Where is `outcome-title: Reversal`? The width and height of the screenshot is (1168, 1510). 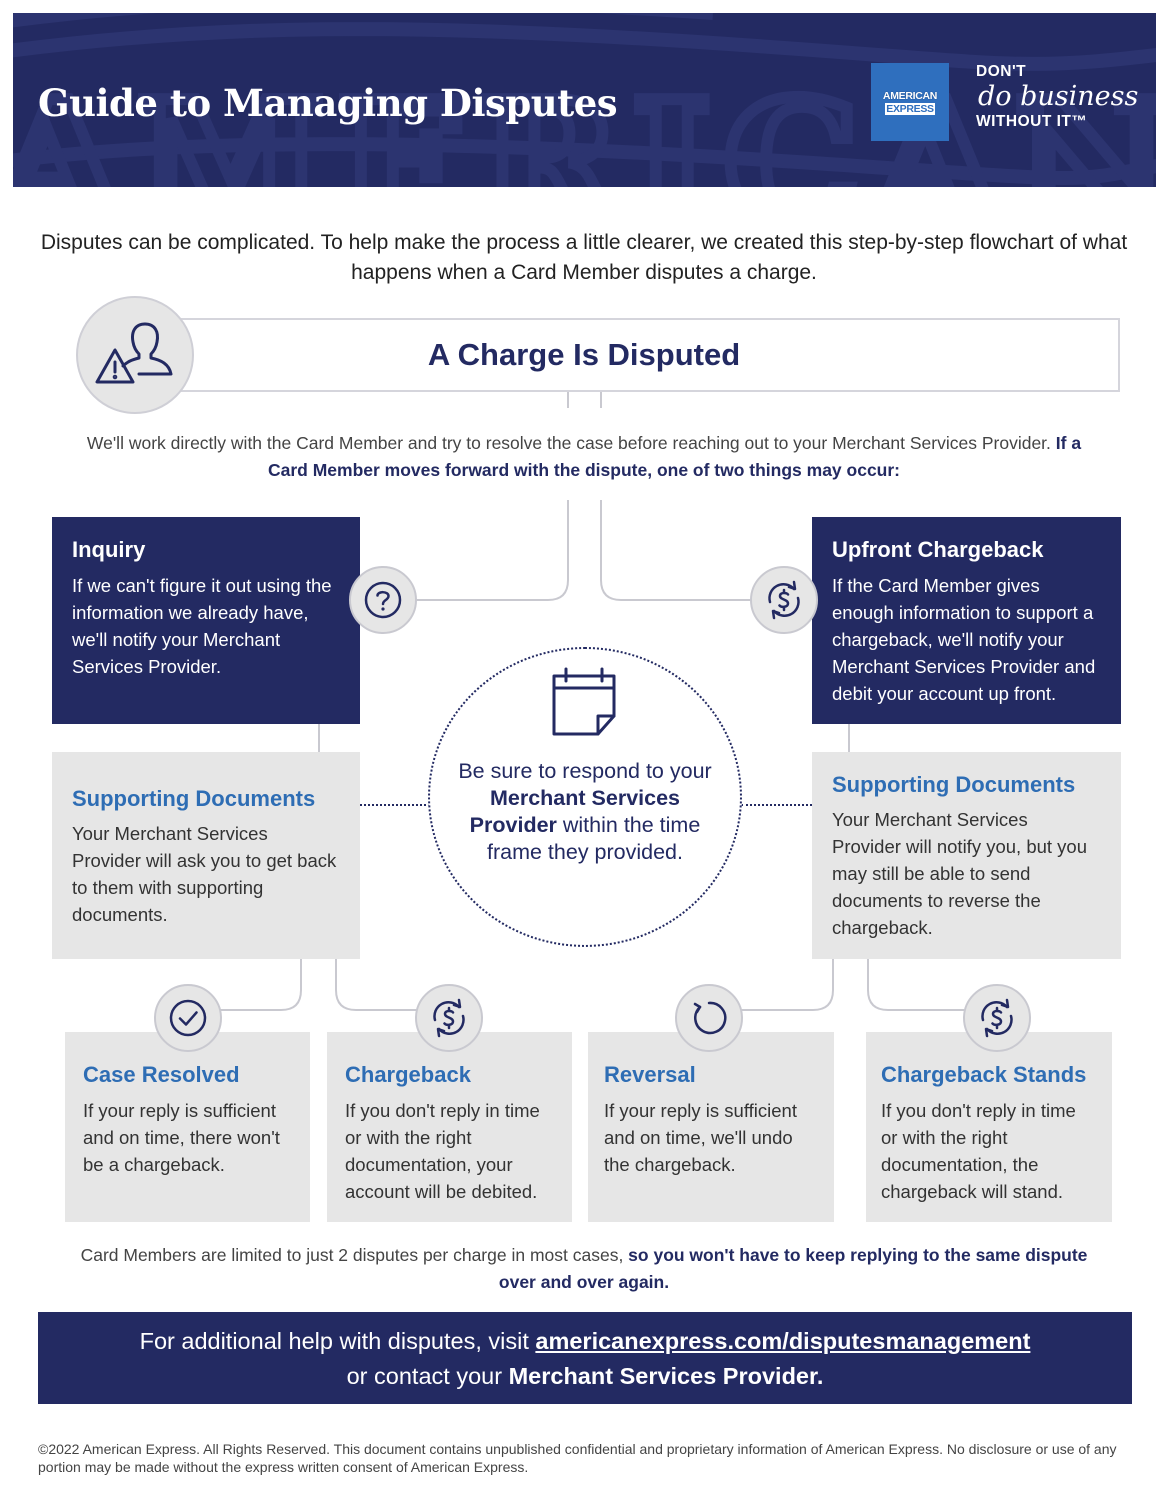
outcome-title: Reversal is located at coordinates (650, 1074).